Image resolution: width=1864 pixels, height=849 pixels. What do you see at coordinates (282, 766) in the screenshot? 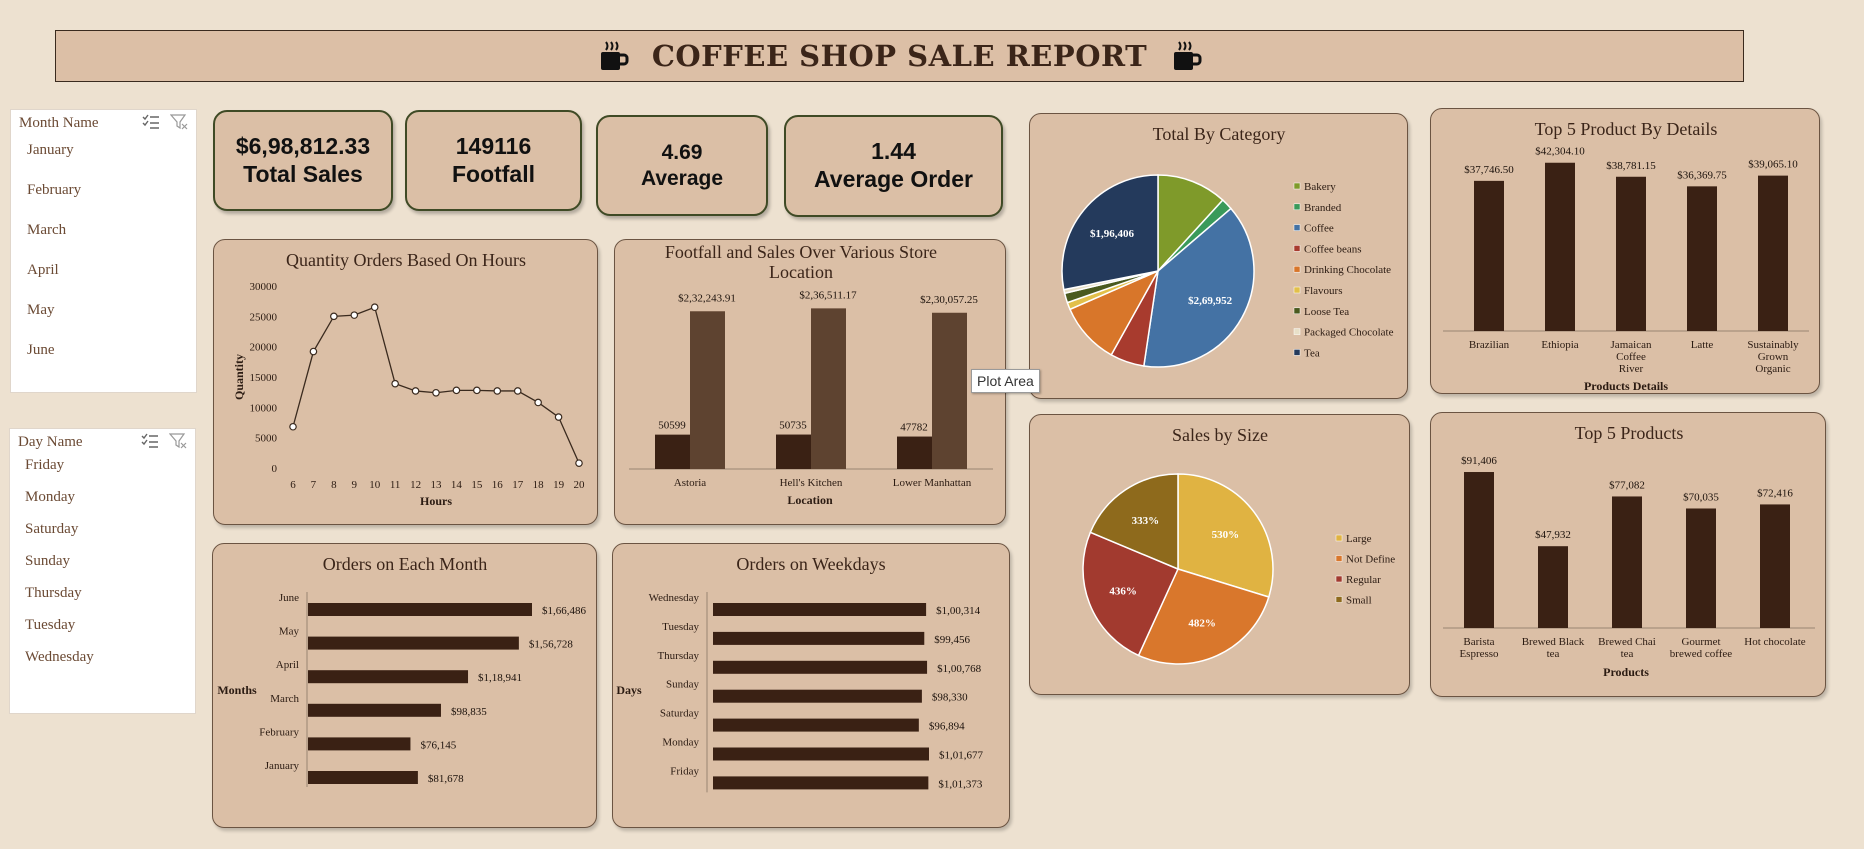
I see `y-tick-label: January` at bounding box center [282, 766].